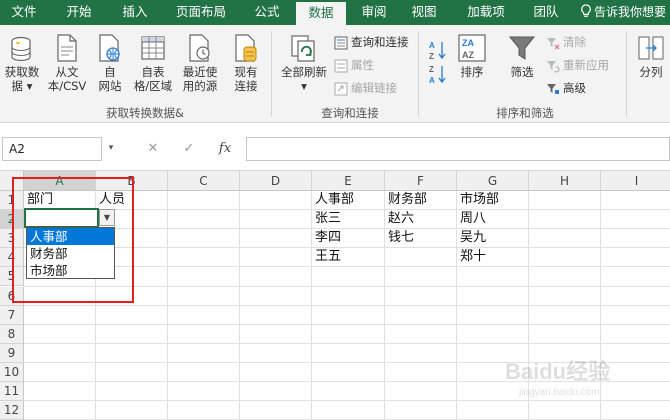 The width and height of the screenshot is (670, 420). Describe the element at coordinates (204, 181) in the screenshot. I see `column-header-c: C` at that location.